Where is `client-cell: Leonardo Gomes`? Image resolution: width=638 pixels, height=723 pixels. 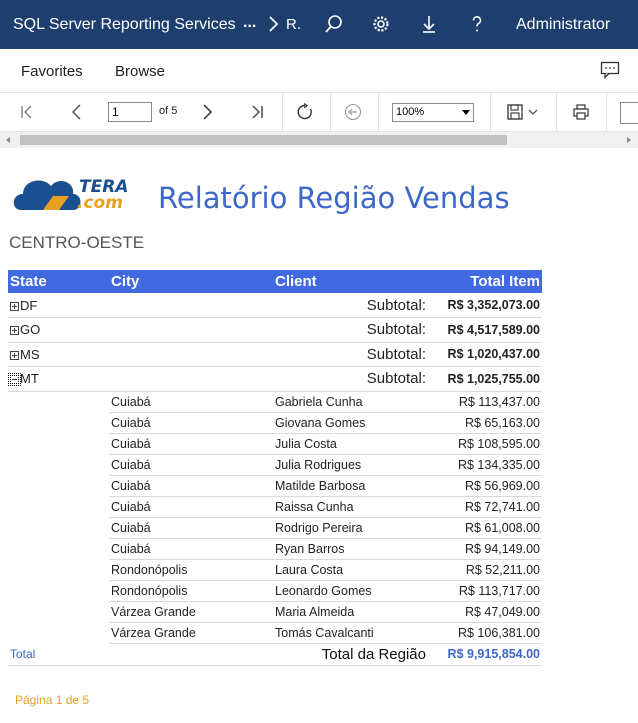
client-cell: Leonardo Gomes is located at coordinates (350, 591).